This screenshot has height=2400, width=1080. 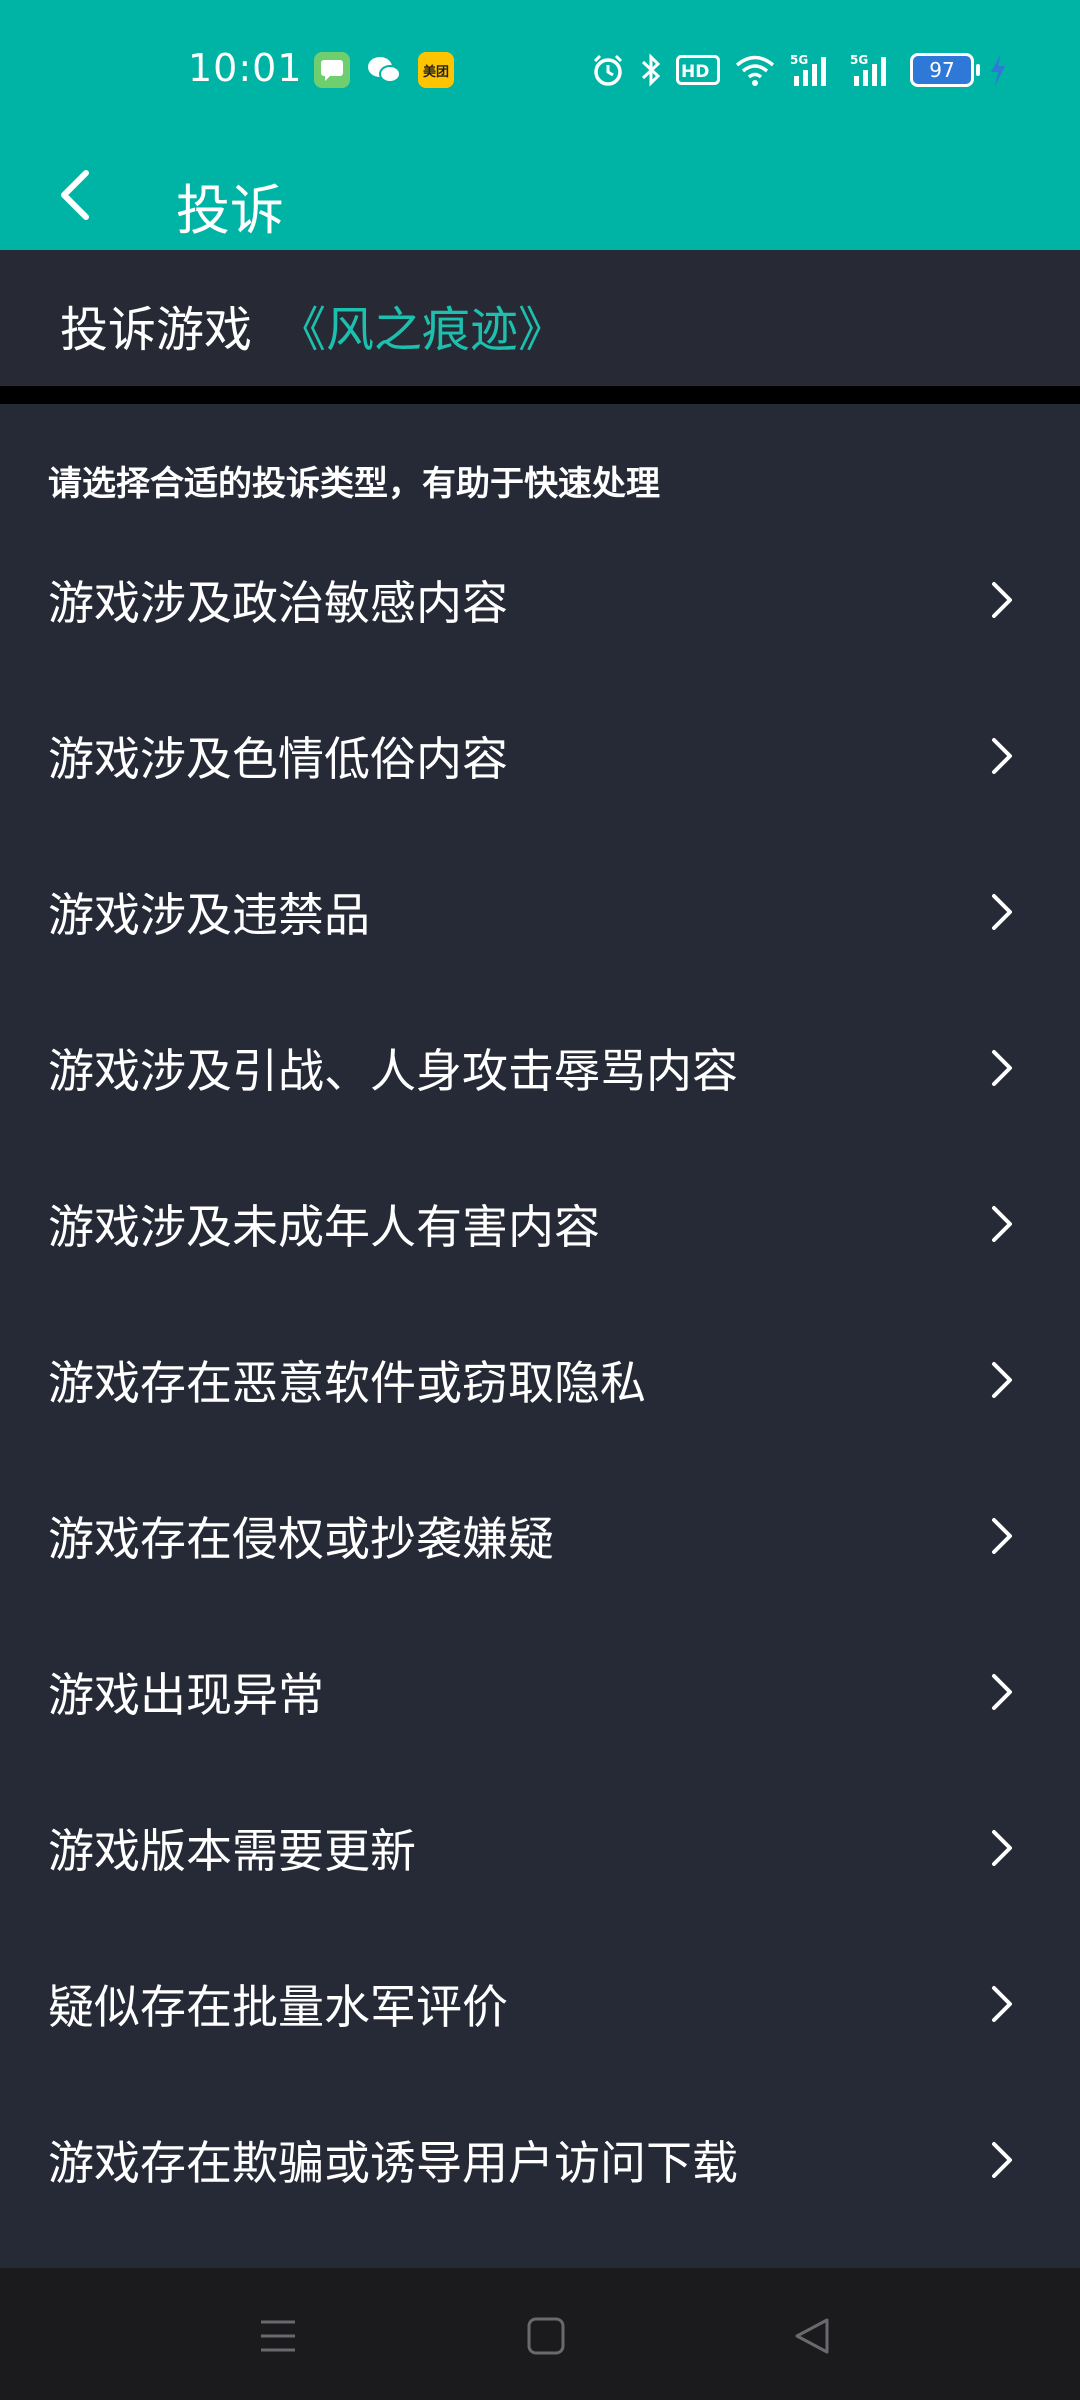 What do you see at coordinates (324, 1227) in the screenshot?
I see `list-item-label: 游戏涉及未成年人有害内容` at bounding box center [324, 1227].